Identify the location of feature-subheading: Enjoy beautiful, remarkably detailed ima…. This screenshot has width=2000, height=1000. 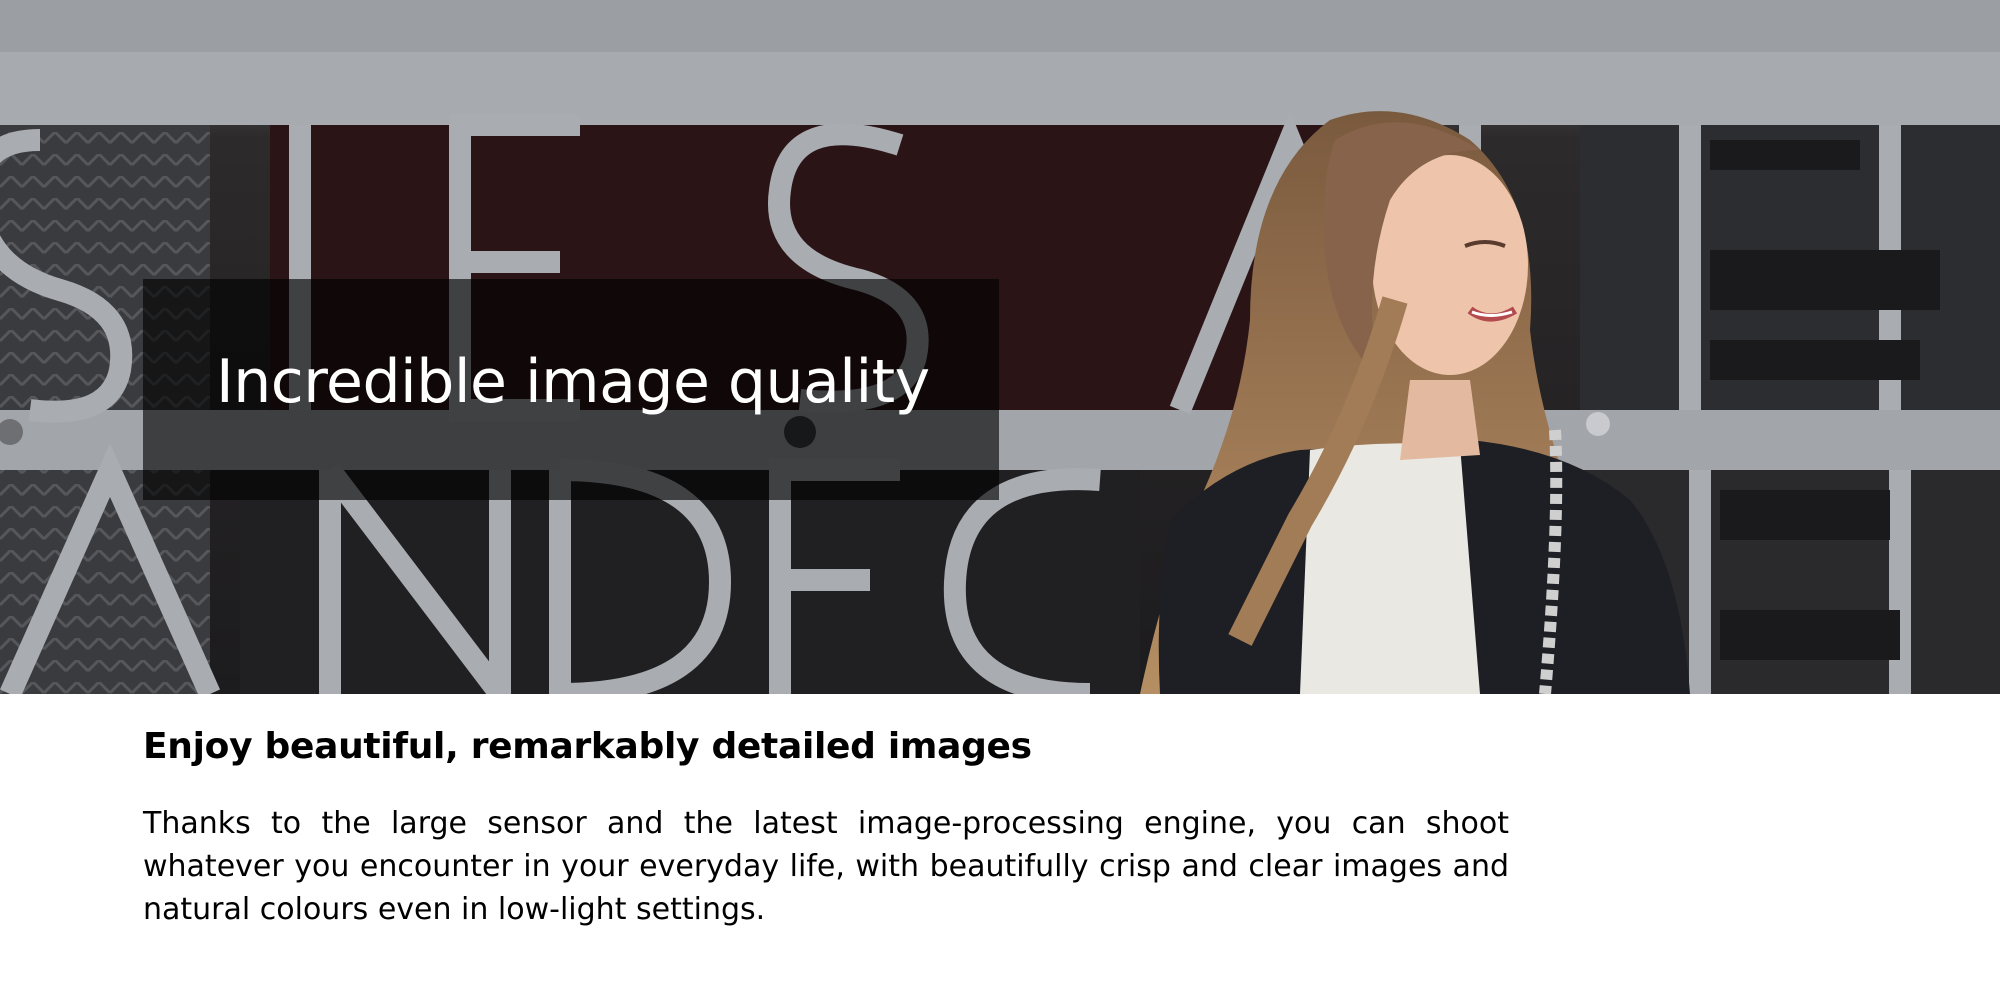
(587, 746).